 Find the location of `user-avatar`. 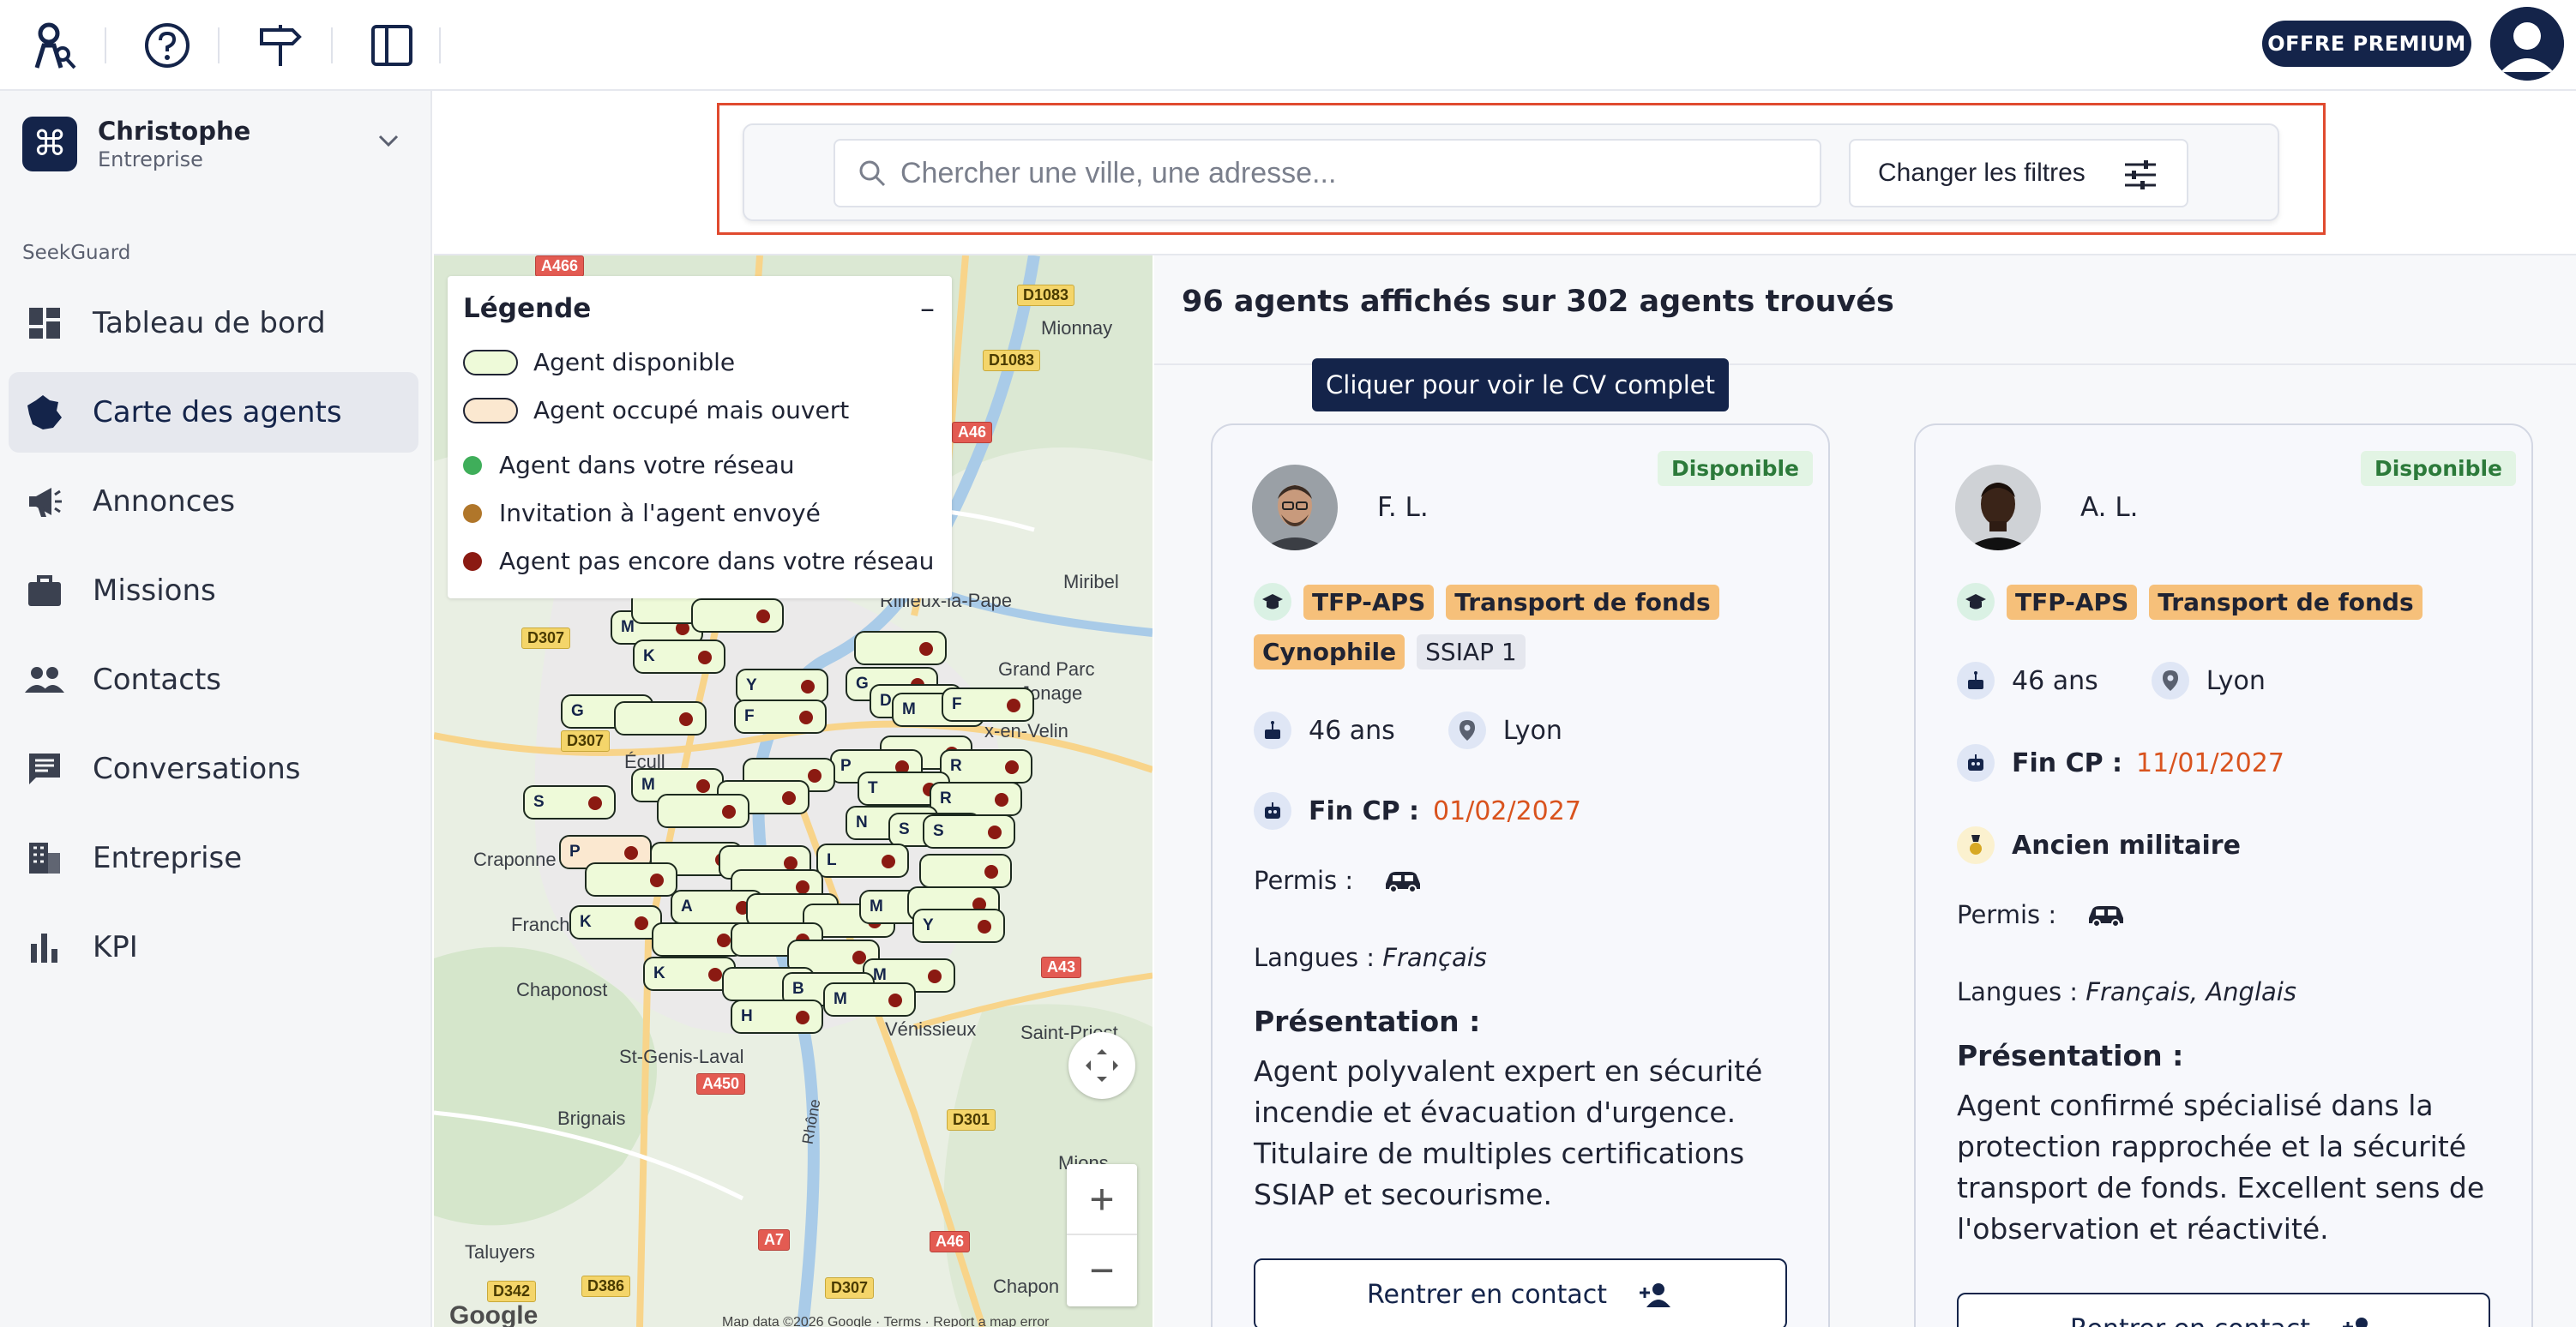

user-avatar is located at coordinates (2527, 44).